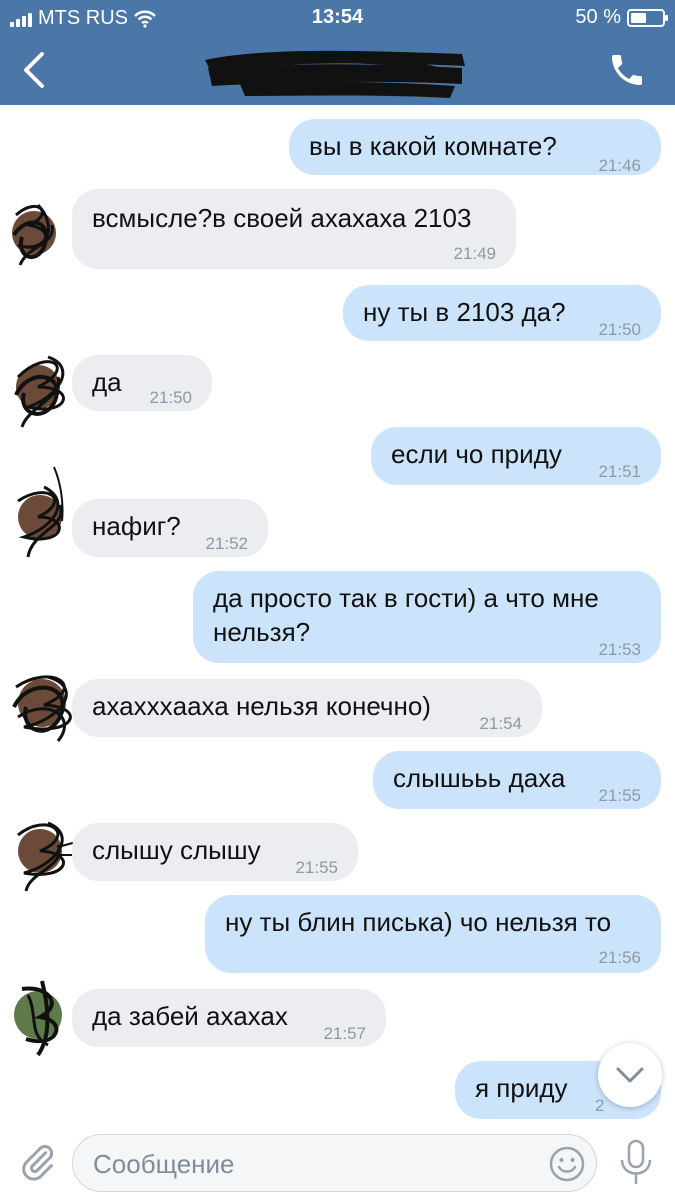  What do you see at coordinates (621, 17) in the screenshot?
I see `battery-area: 50 %` at bounding box center [621, 17].